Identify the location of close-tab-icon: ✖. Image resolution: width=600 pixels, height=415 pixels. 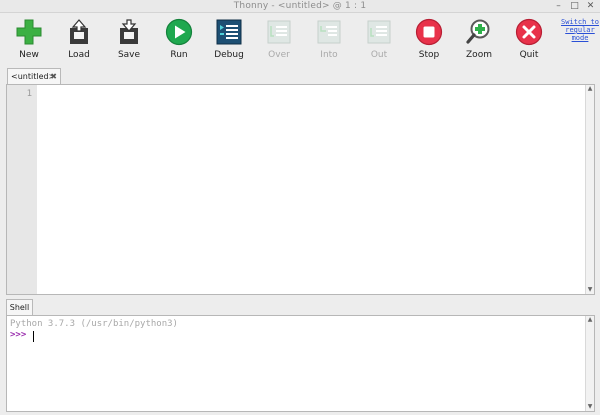
(53, 76).